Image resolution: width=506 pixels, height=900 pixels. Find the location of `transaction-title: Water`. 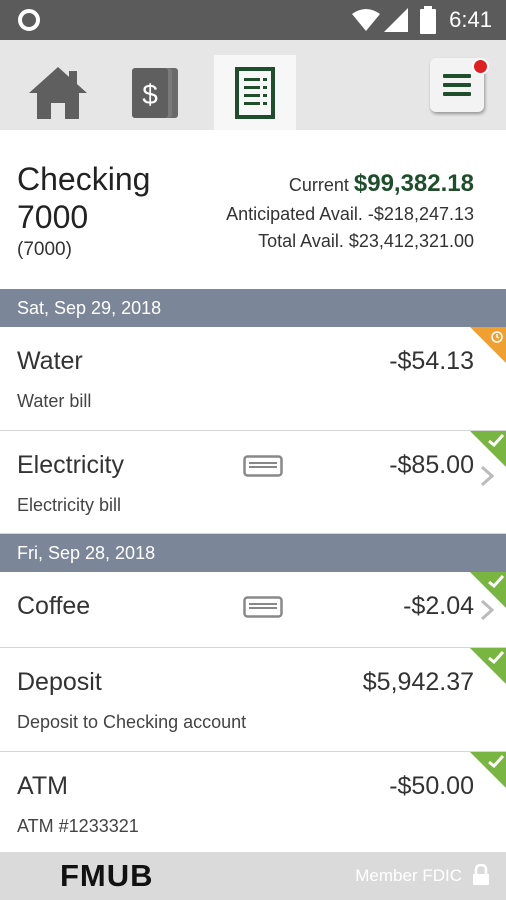

transaction-title: Water is located at coordinates (50, 361).